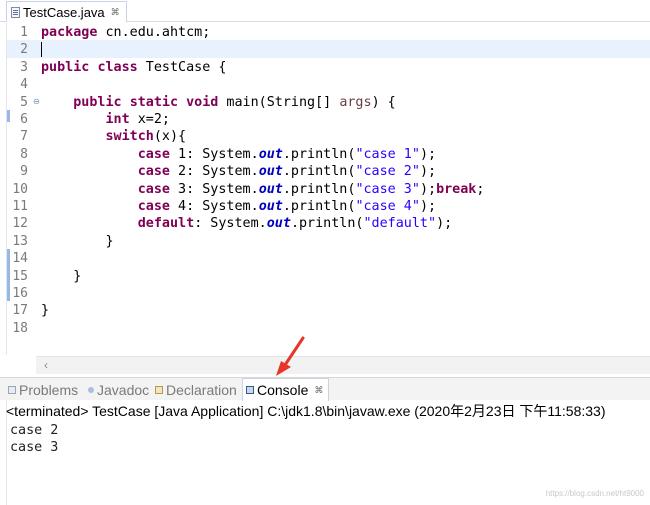 This screenshot has width=650, height=505. Describe the element at coordinates (149, 119) in the screenshot. I see `code-text: x=2;` at that location.